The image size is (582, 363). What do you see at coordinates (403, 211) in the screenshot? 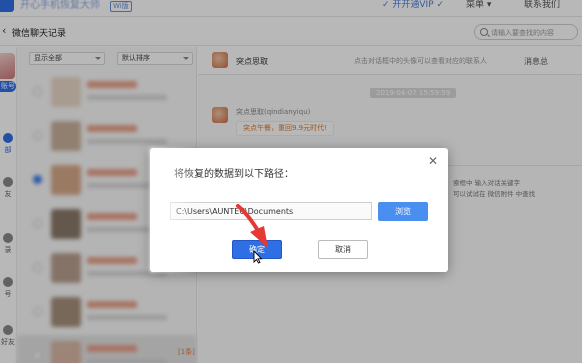
I see `browse-button: 浏览` at bounding box center [403, 211].